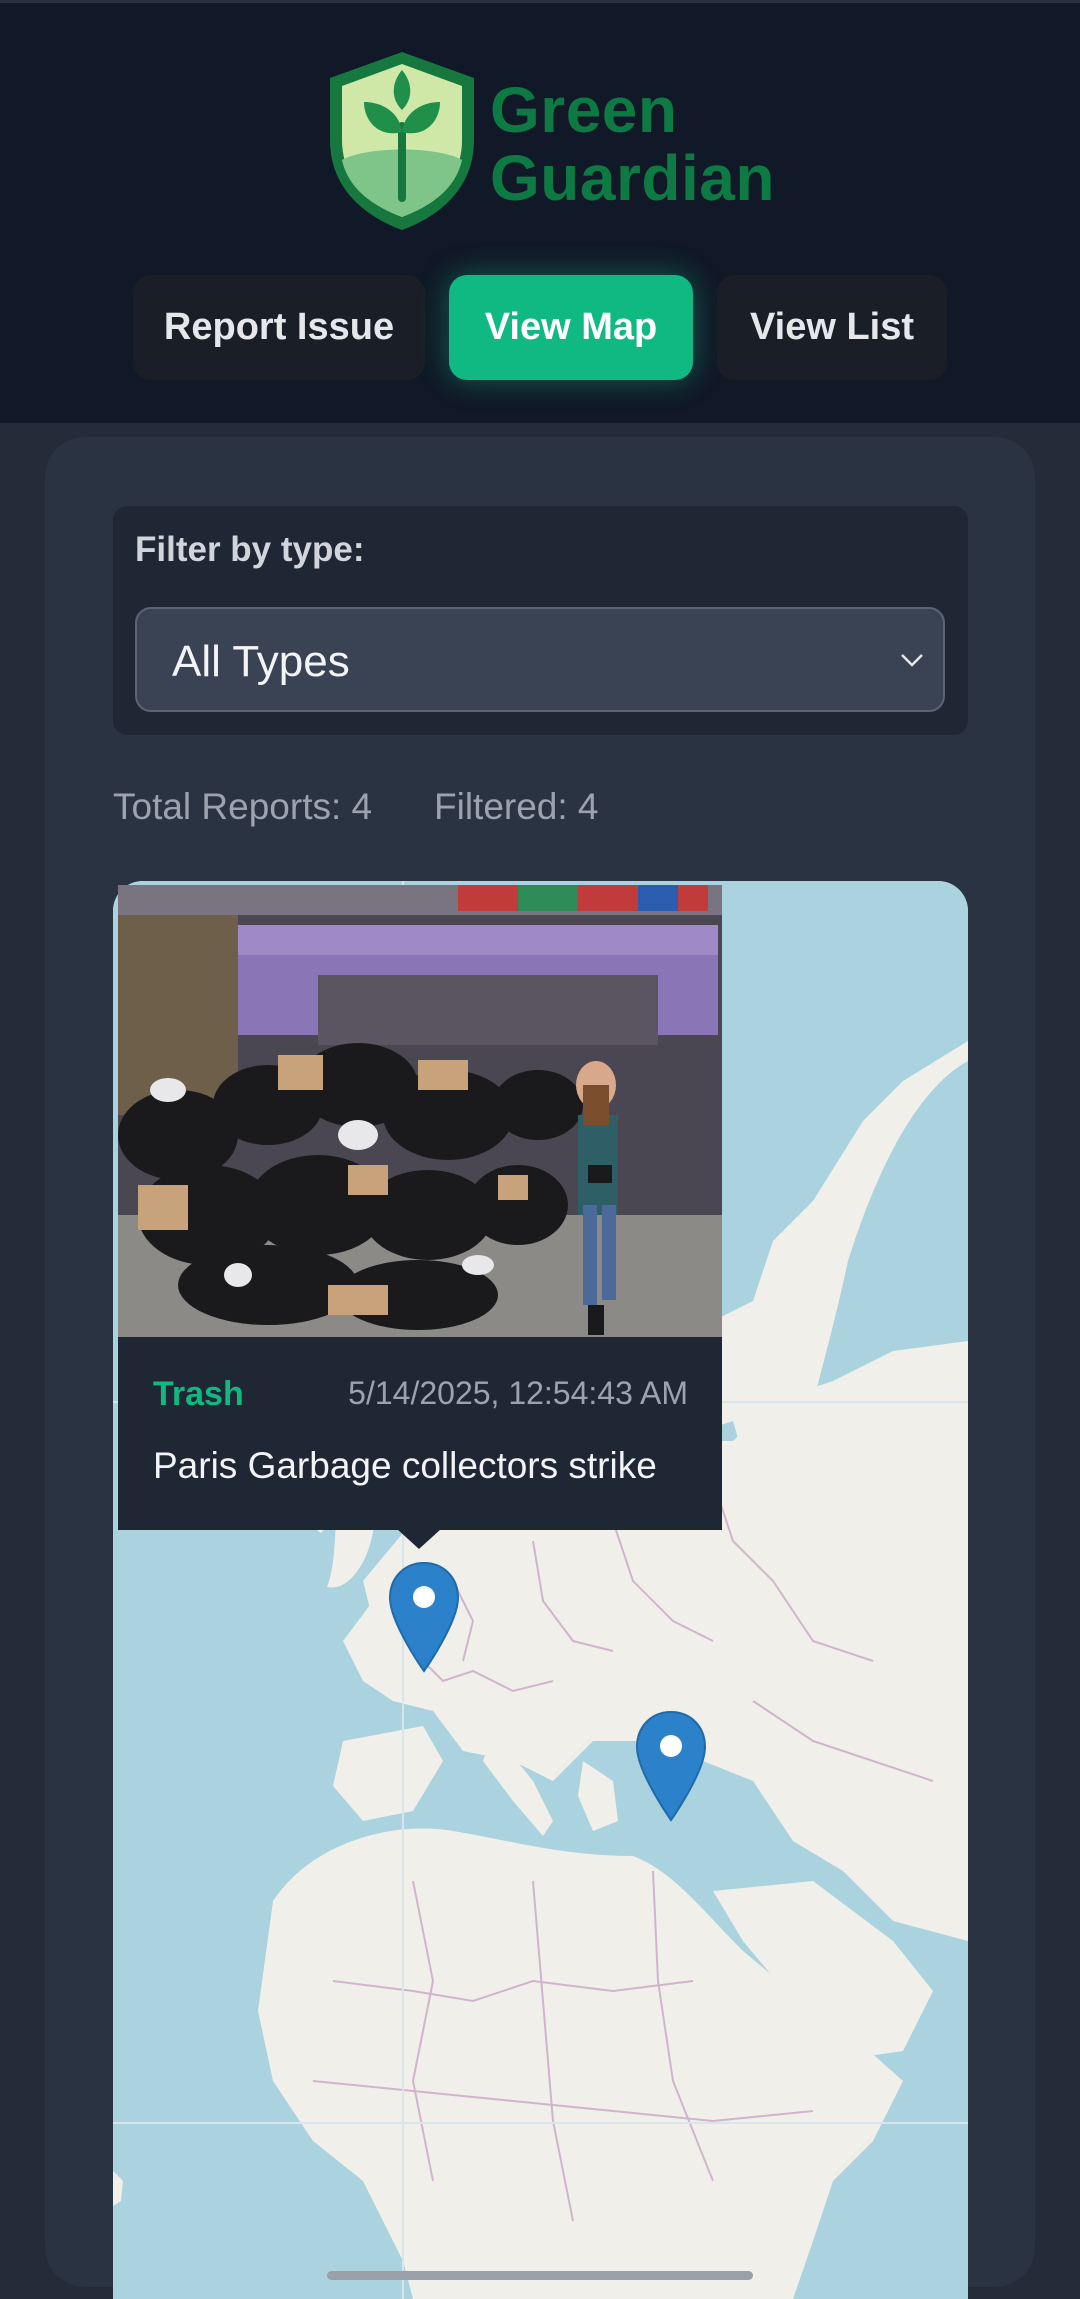  Describe the element at coordinates (516, 806) in the screenshot. I see `filtered-reports-count: Filtered: 4` at that location.